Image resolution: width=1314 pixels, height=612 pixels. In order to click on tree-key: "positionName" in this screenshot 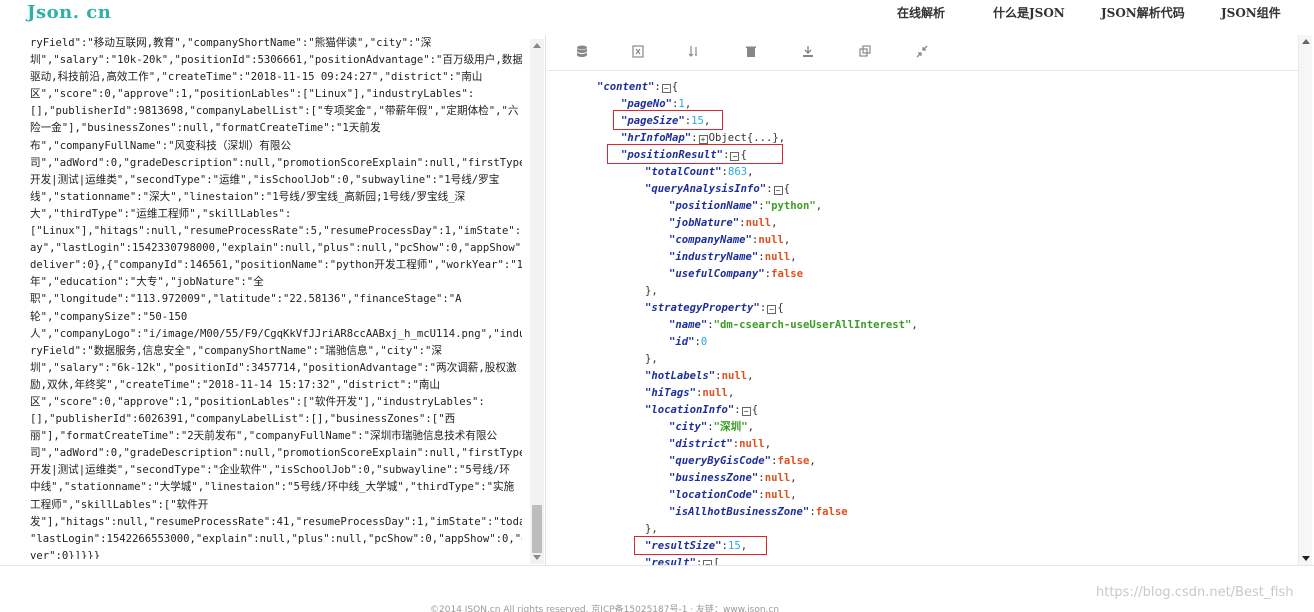, I will do `click(714, 206)`.